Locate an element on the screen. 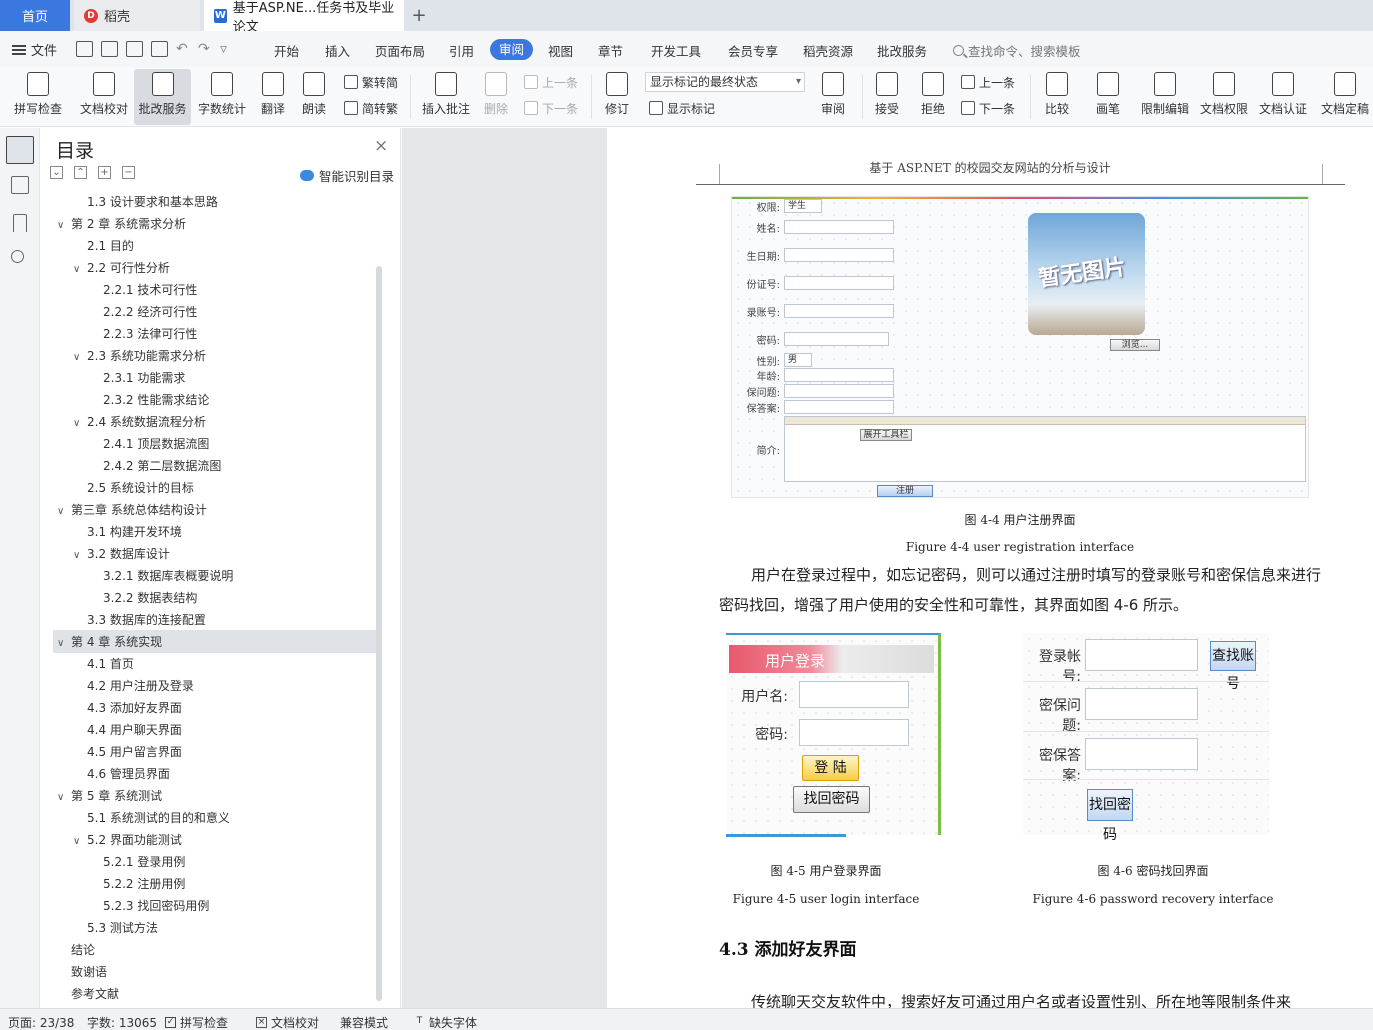  toc-item: ∨ 2.2 可行性分析 is located at coordinates (121, 268).